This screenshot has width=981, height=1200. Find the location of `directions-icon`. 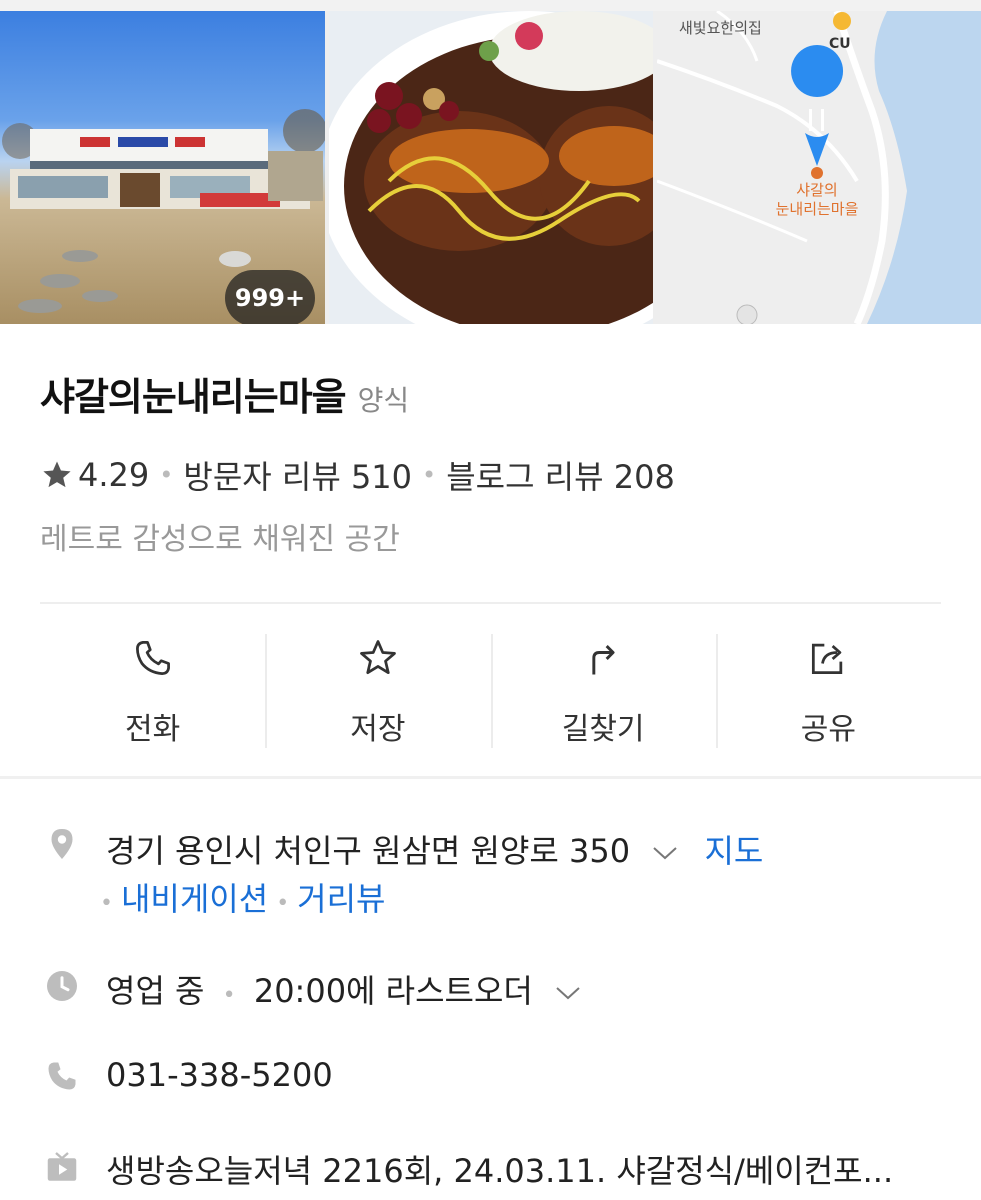

directions-icon is located at coordinates (603, 660).